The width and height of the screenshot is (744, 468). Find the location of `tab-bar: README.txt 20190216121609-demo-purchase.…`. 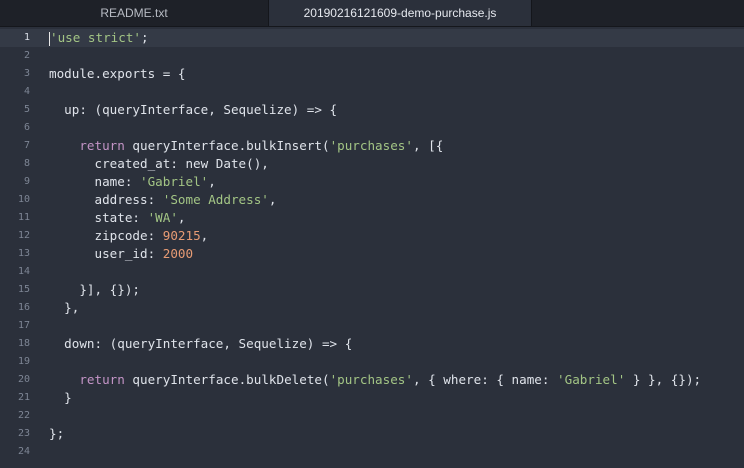

tab-bar: README.txt 20190216121609-demo-purchase.… is located at coordinates (372, 13).